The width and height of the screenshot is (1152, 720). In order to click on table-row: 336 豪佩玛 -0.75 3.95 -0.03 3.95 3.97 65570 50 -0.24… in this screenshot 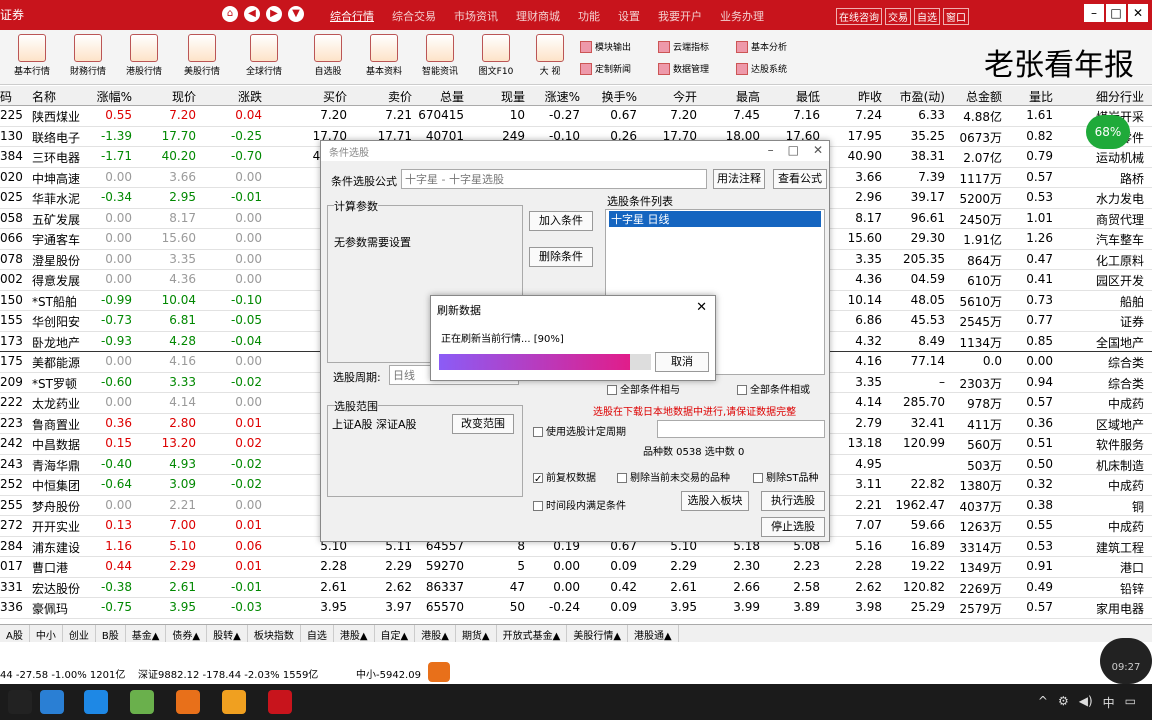, I will do `click(576, 608)`.